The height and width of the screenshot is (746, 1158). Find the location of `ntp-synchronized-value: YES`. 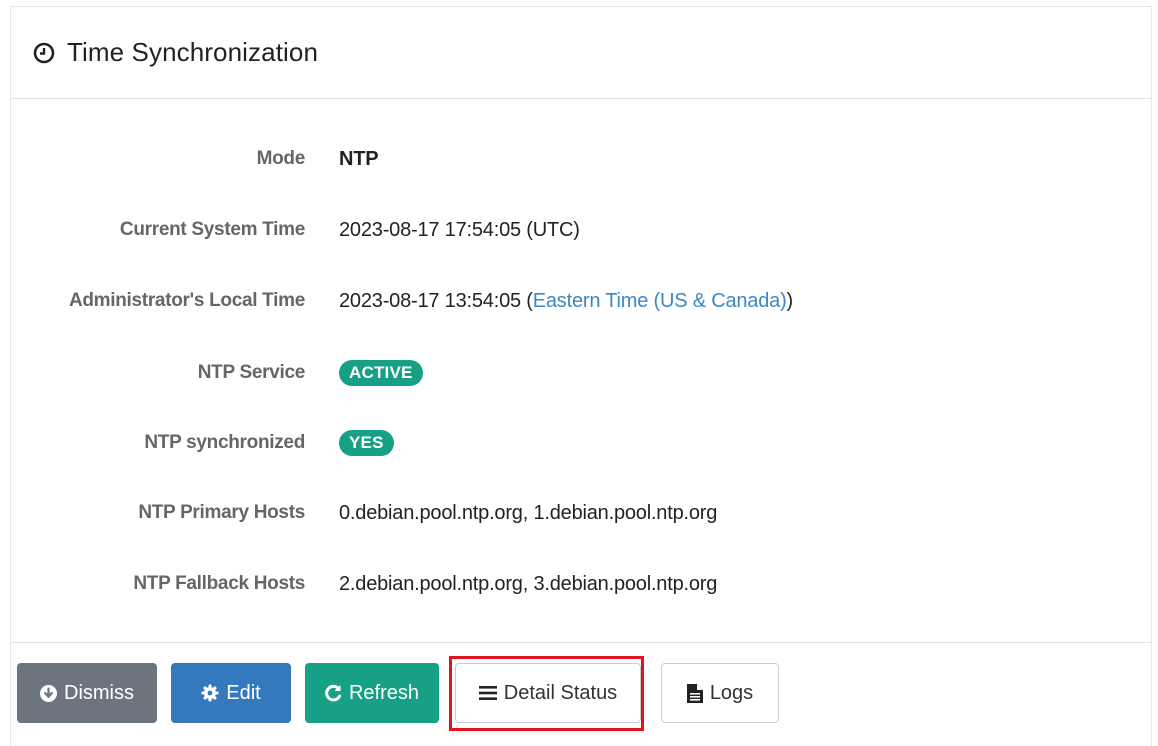

ntp-synchronized-value: YES is located at coordinates (366, 443).